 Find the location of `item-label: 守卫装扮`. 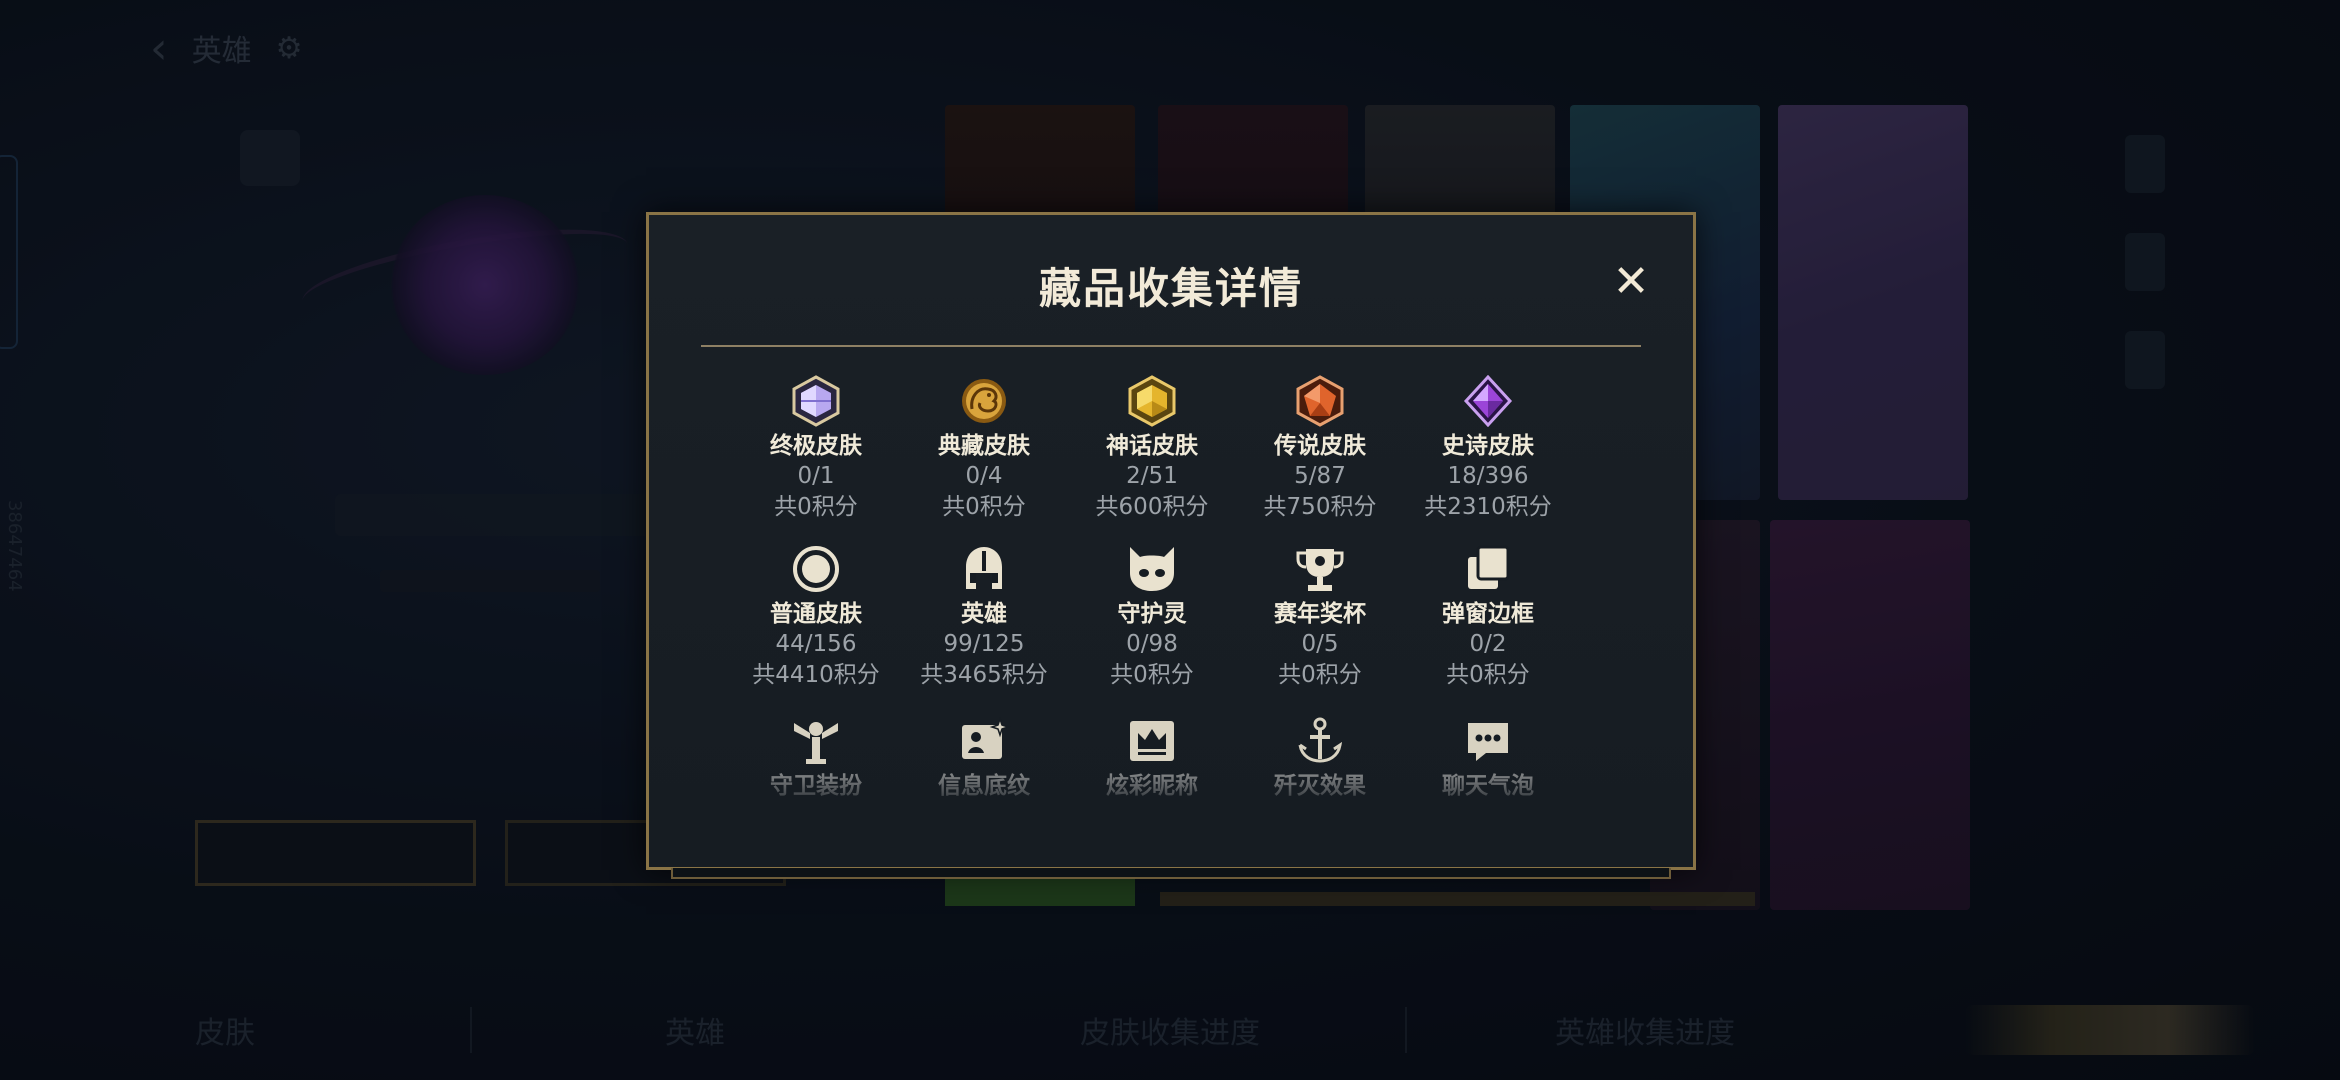

item-label: 守卫装扮 is located at coordinates (816, 786).